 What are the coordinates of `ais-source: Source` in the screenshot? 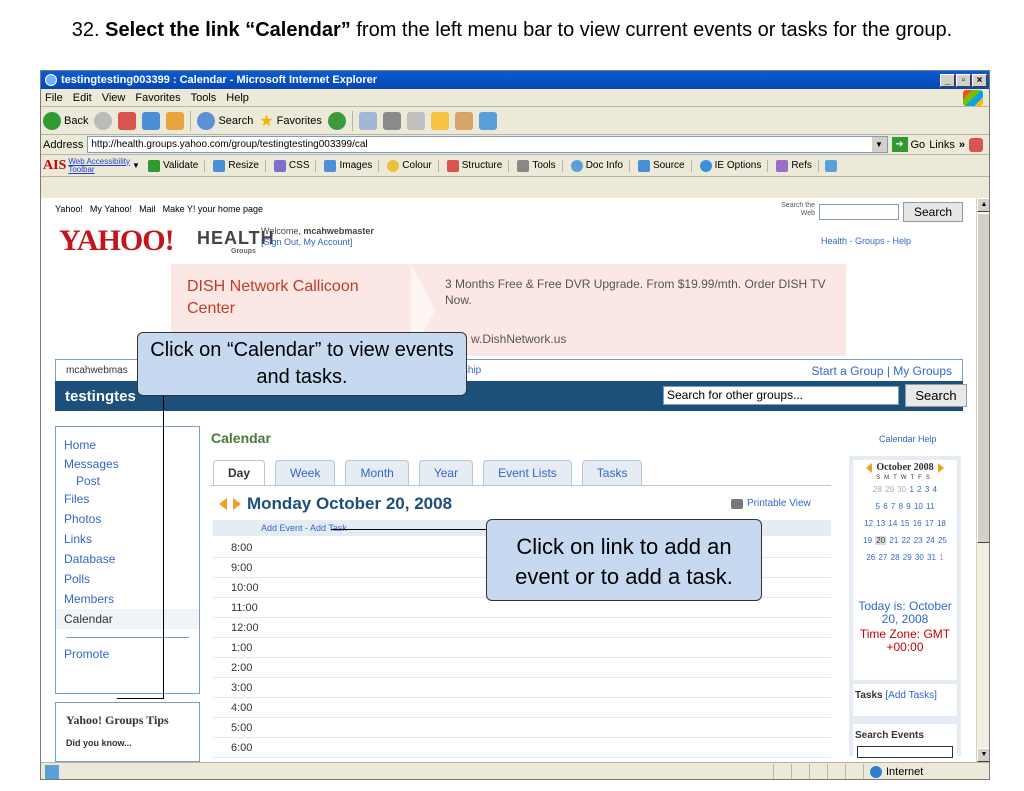 It's located at (664, 165).